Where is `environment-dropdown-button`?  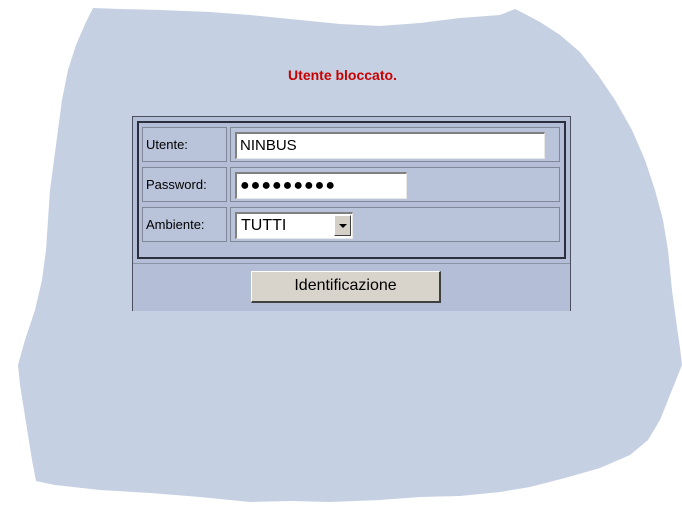
environment-dropdown-button is located at coordinates (342, 225).